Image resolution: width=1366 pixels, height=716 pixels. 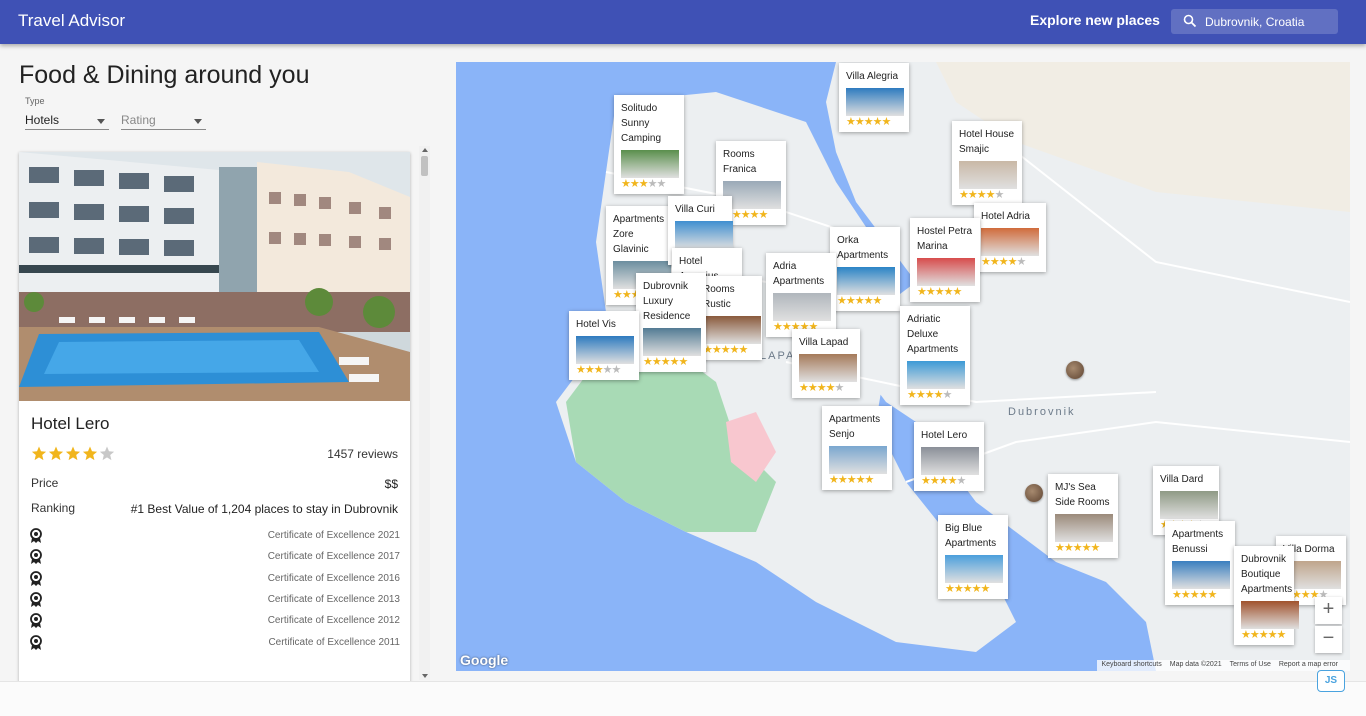 I want to click on certificate-row: Certificate of Excellence 2021, so click(x=214, y=536).